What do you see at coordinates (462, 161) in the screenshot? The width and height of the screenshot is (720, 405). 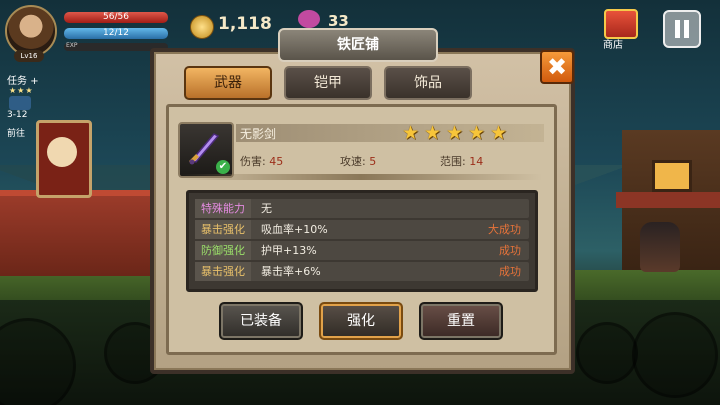 I see `stat-range: 范围: 14` at bounding box center [462, 161].